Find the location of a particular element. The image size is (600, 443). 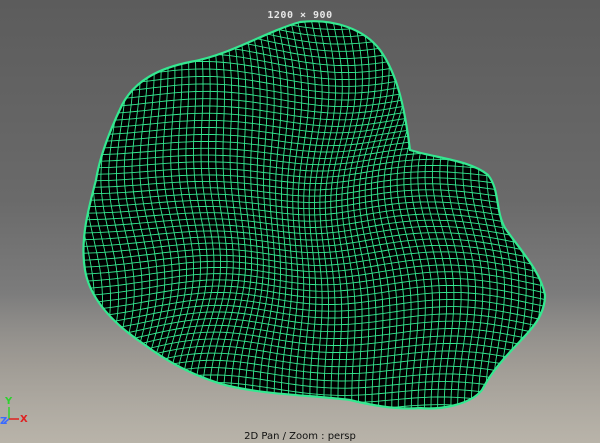

axis-orientation-gizmo: Y Z X is located at coordinates (20, 413).